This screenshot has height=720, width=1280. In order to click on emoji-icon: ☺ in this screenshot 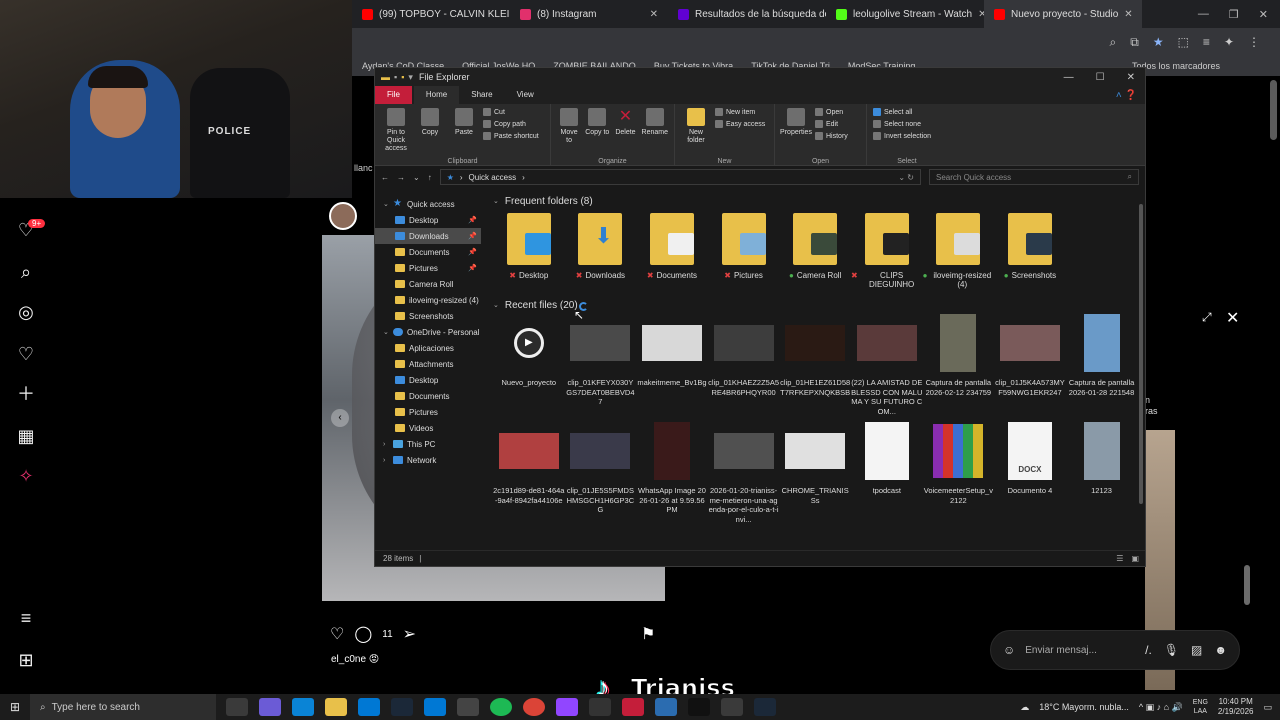, I will do `click(1009, 650)`.